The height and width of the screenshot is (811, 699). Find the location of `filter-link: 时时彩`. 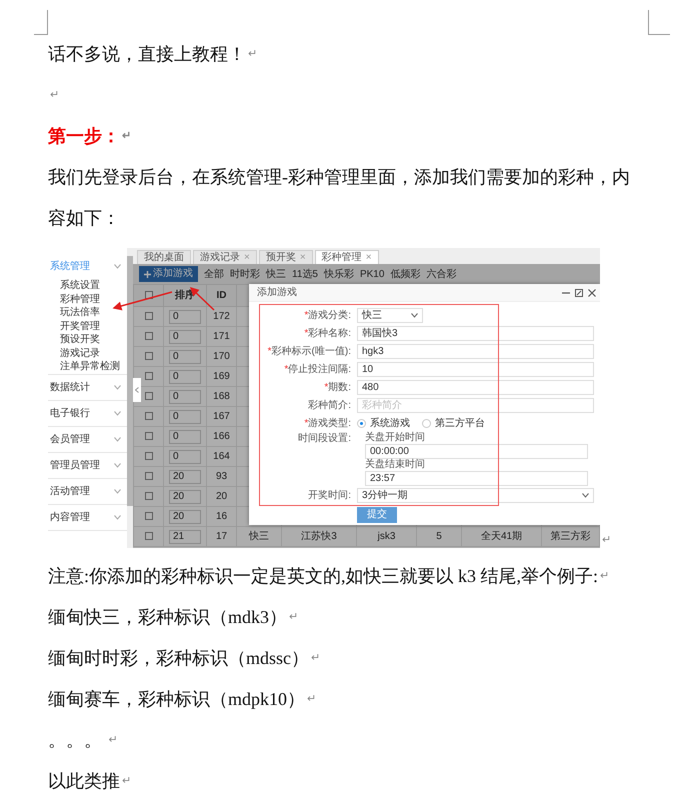

filter-link: 时时彩 is located at coordinates (245, 274).